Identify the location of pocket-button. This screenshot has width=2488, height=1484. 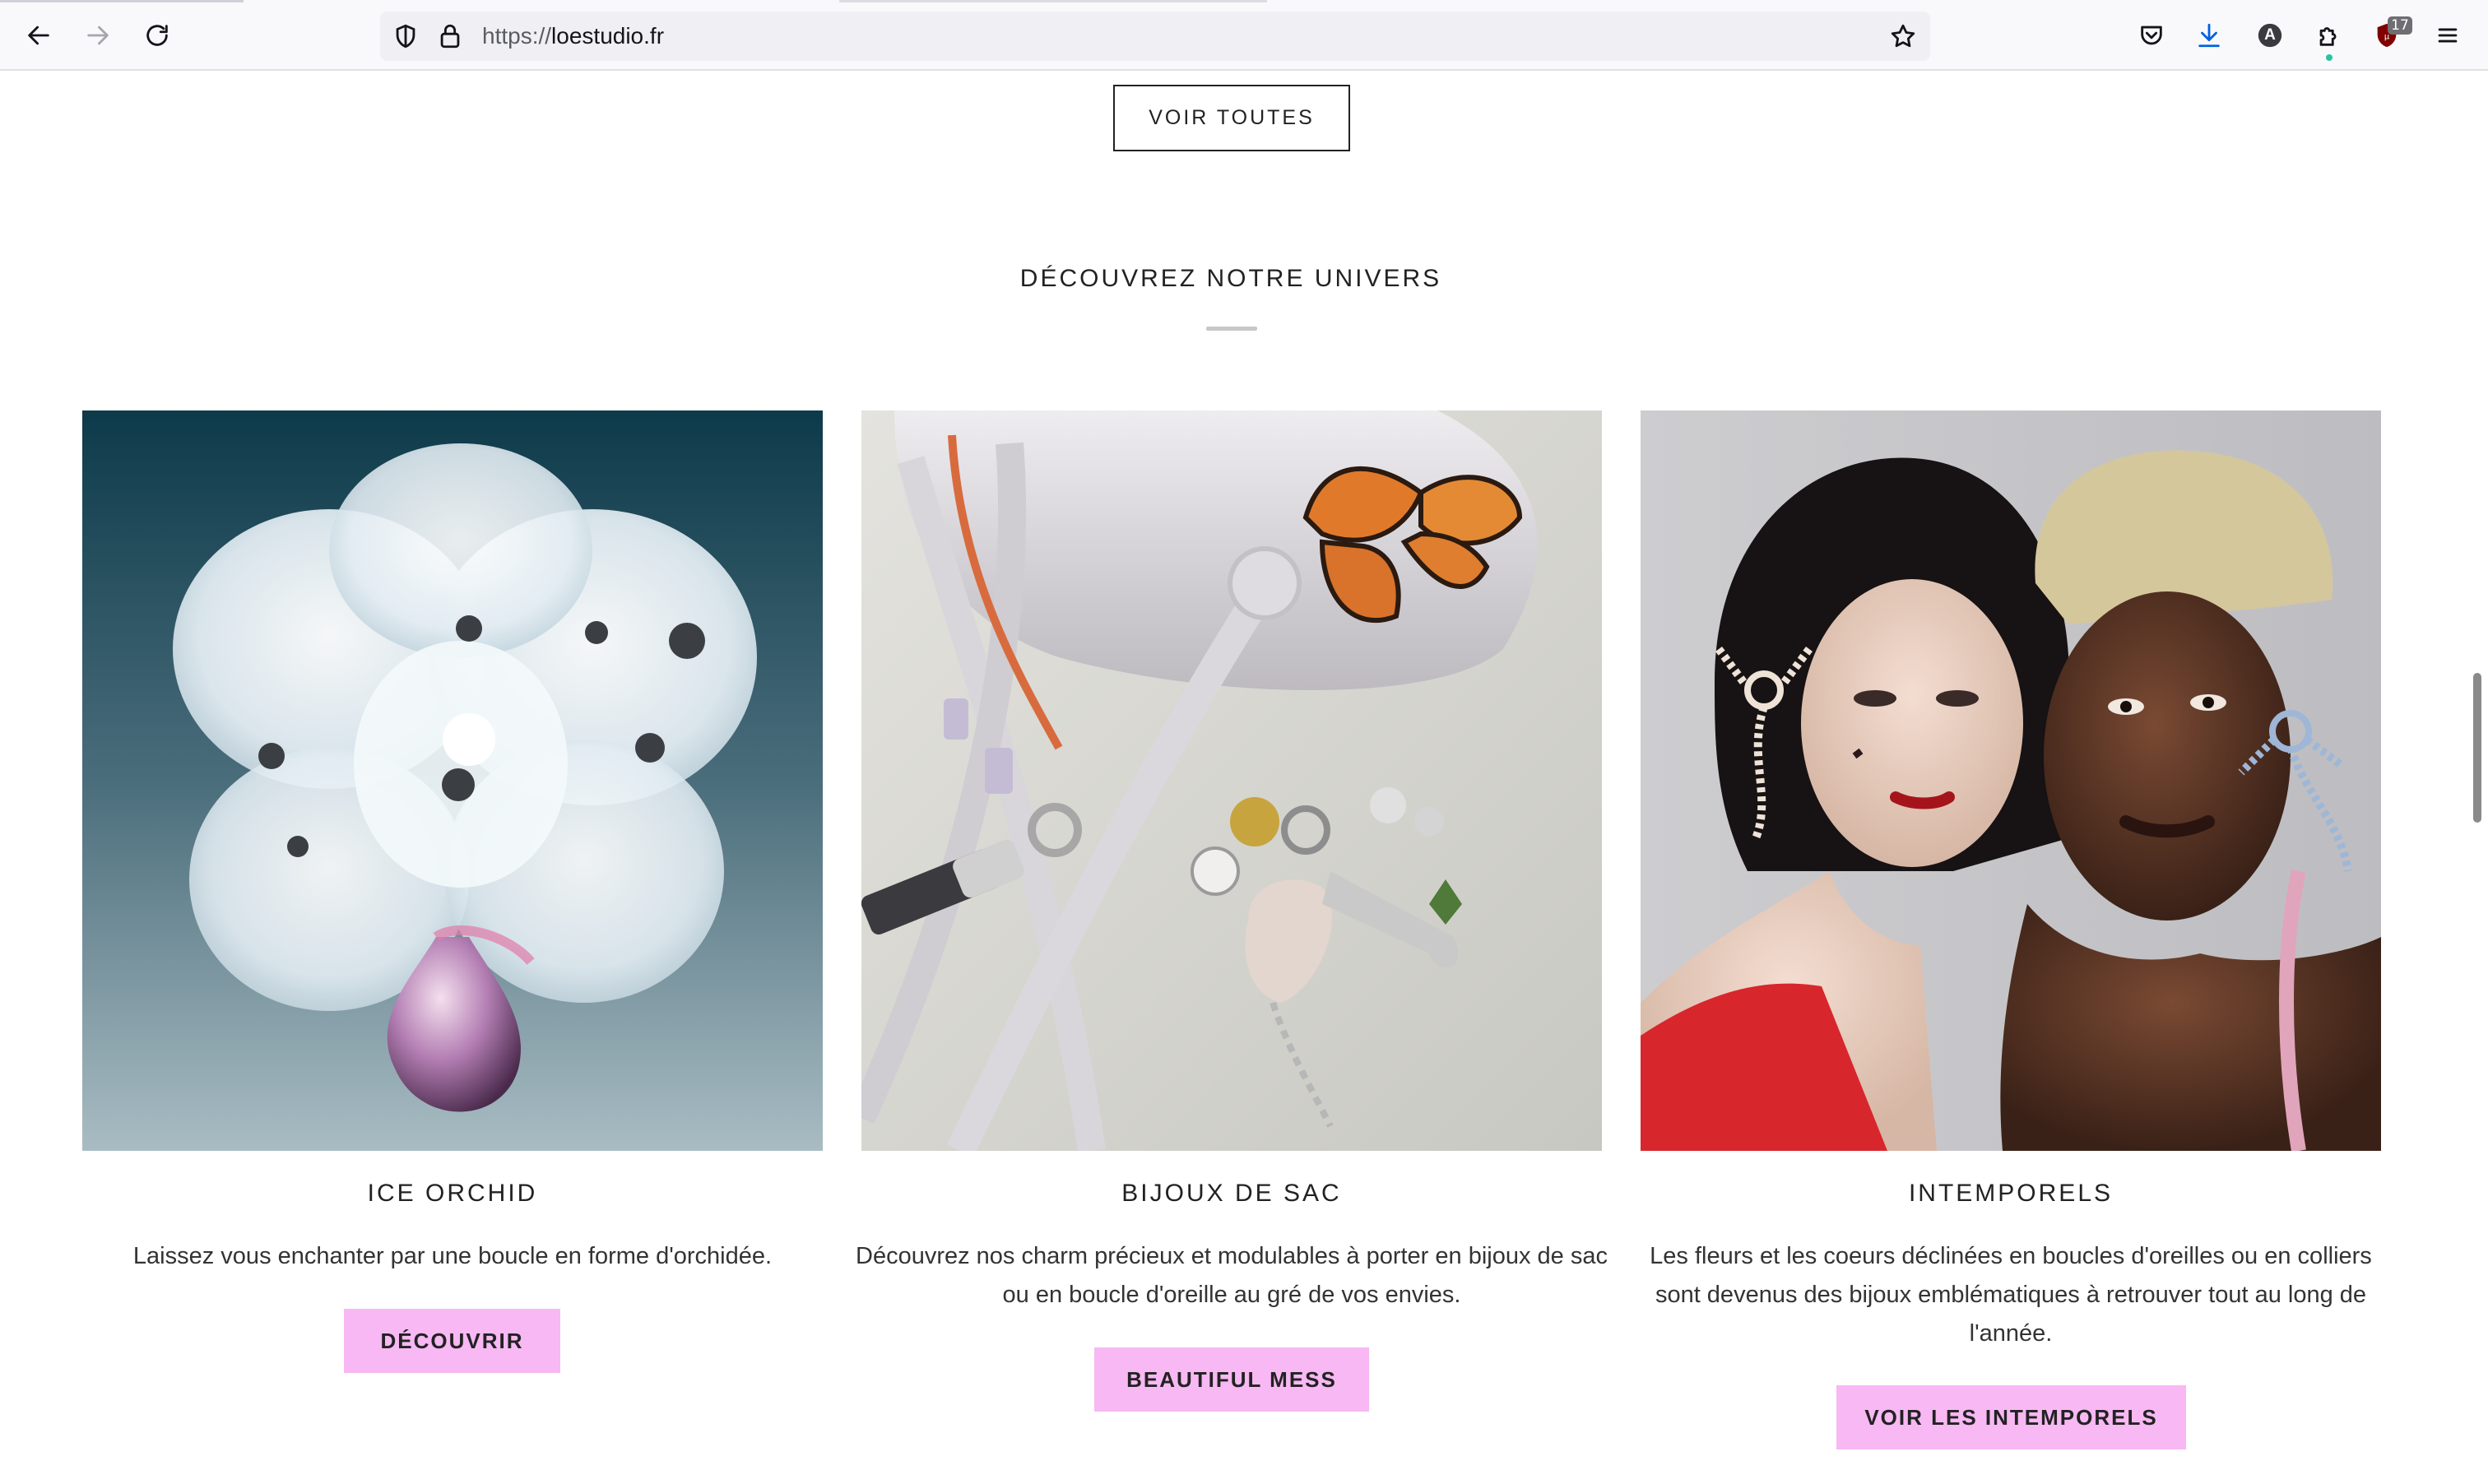
(2151, 35).